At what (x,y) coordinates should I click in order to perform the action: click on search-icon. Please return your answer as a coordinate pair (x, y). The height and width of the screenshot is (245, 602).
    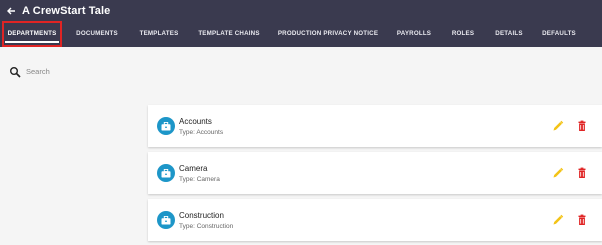
    Looking at the image, I should click on (15, 71).